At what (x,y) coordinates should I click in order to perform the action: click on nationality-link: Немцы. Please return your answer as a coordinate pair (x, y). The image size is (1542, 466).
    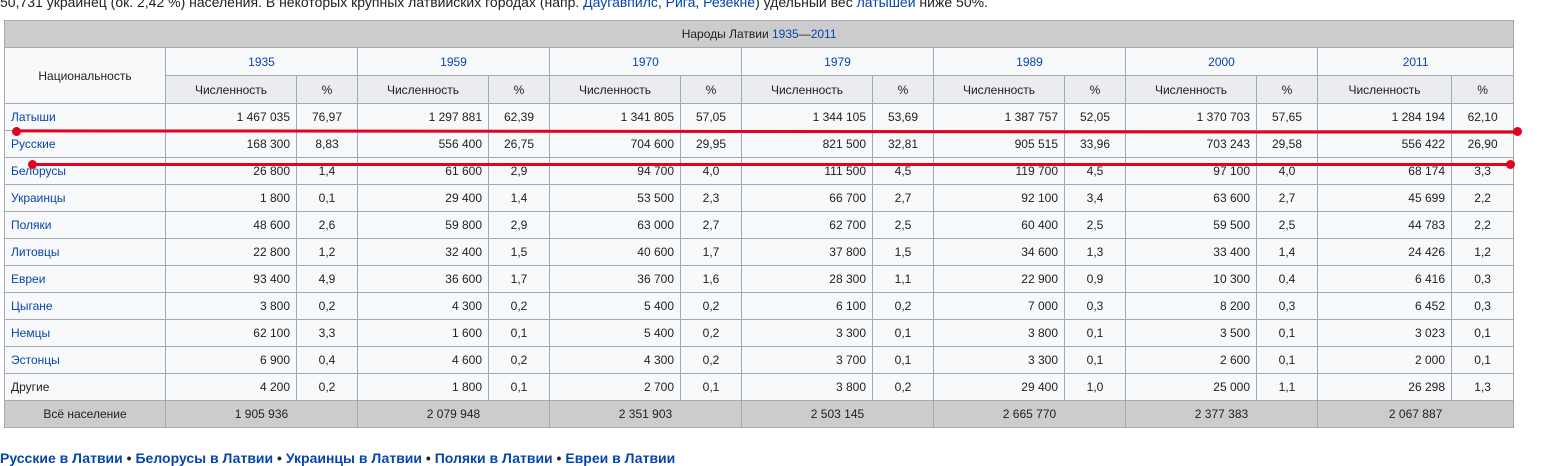
    Looking at the image, I should click on (30, 333).